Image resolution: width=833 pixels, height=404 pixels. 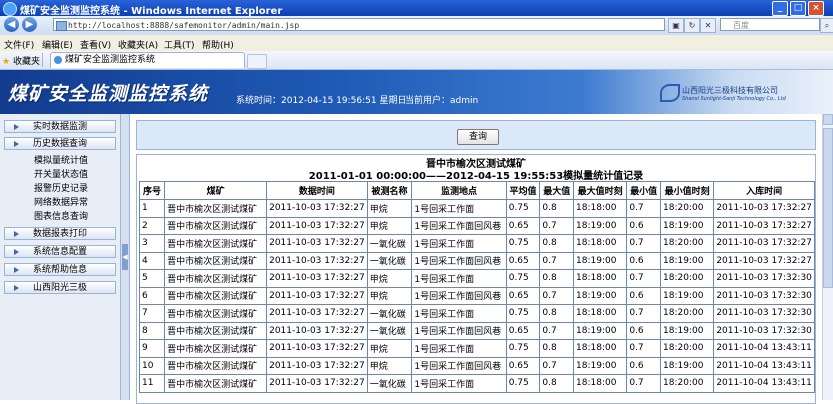 What do you see at coordinates (60, 269) in the screenshot?
I see `sidebar-item-system-help: 系统帮助信息` at bounding box center [60, 269].